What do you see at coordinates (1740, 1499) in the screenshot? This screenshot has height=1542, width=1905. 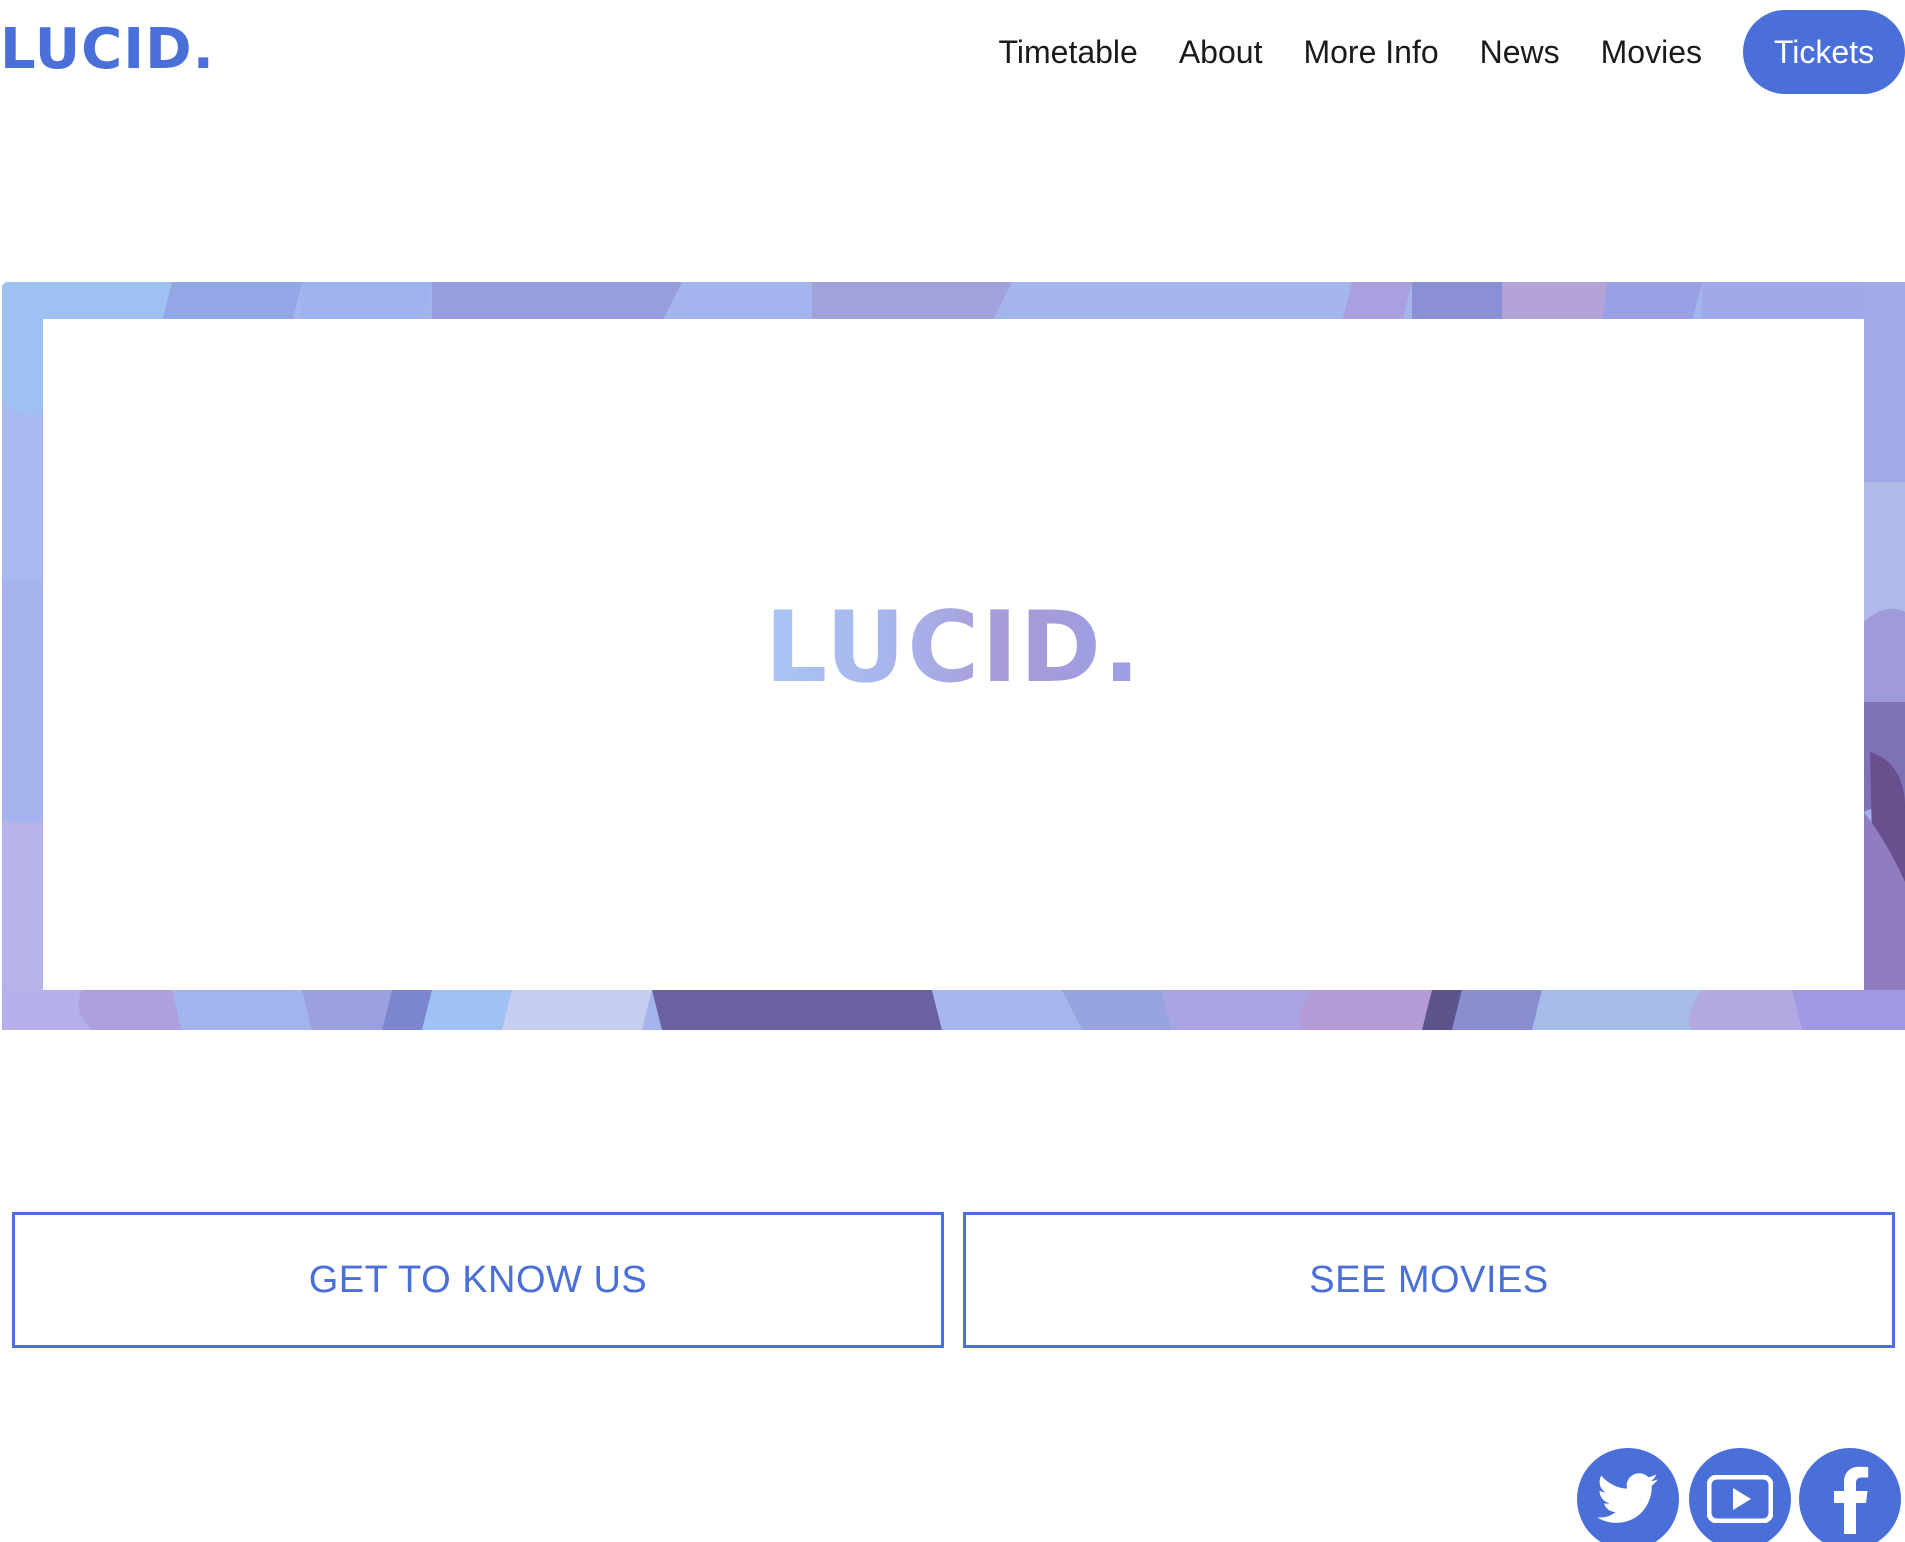 I see `youtube-icon` at bounding box center [1740, 1499].